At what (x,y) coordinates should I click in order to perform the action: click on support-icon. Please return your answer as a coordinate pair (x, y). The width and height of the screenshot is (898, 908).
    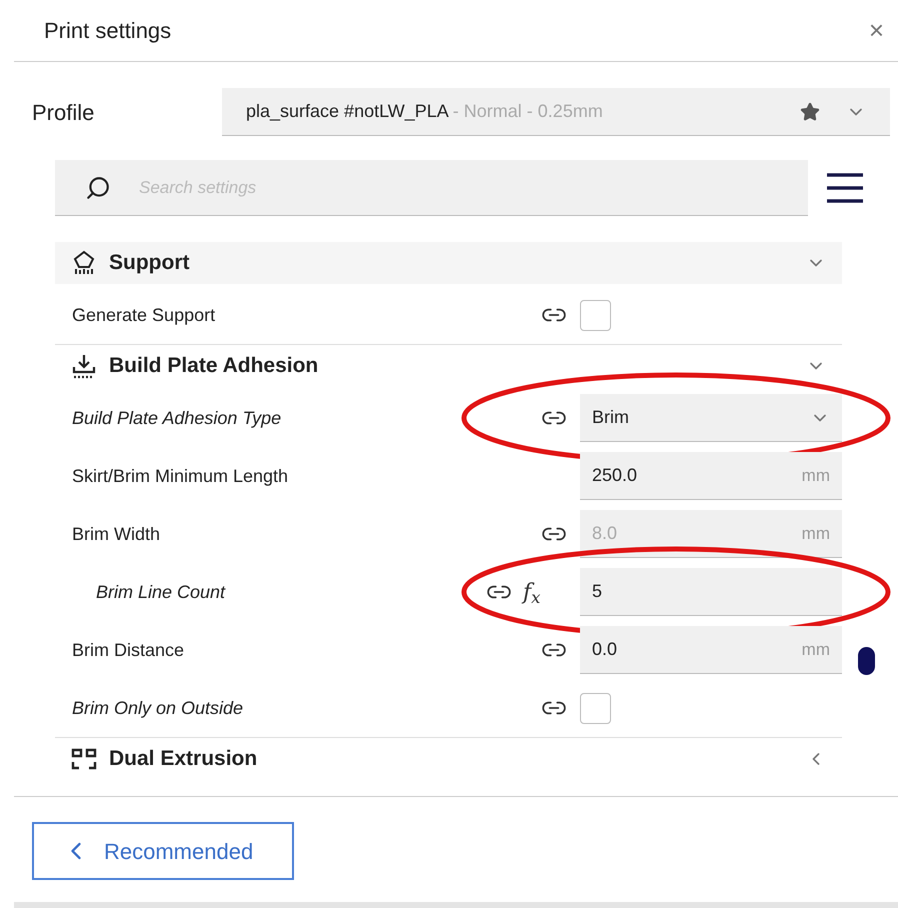
    Looking at the image, I should click on (84, 263).